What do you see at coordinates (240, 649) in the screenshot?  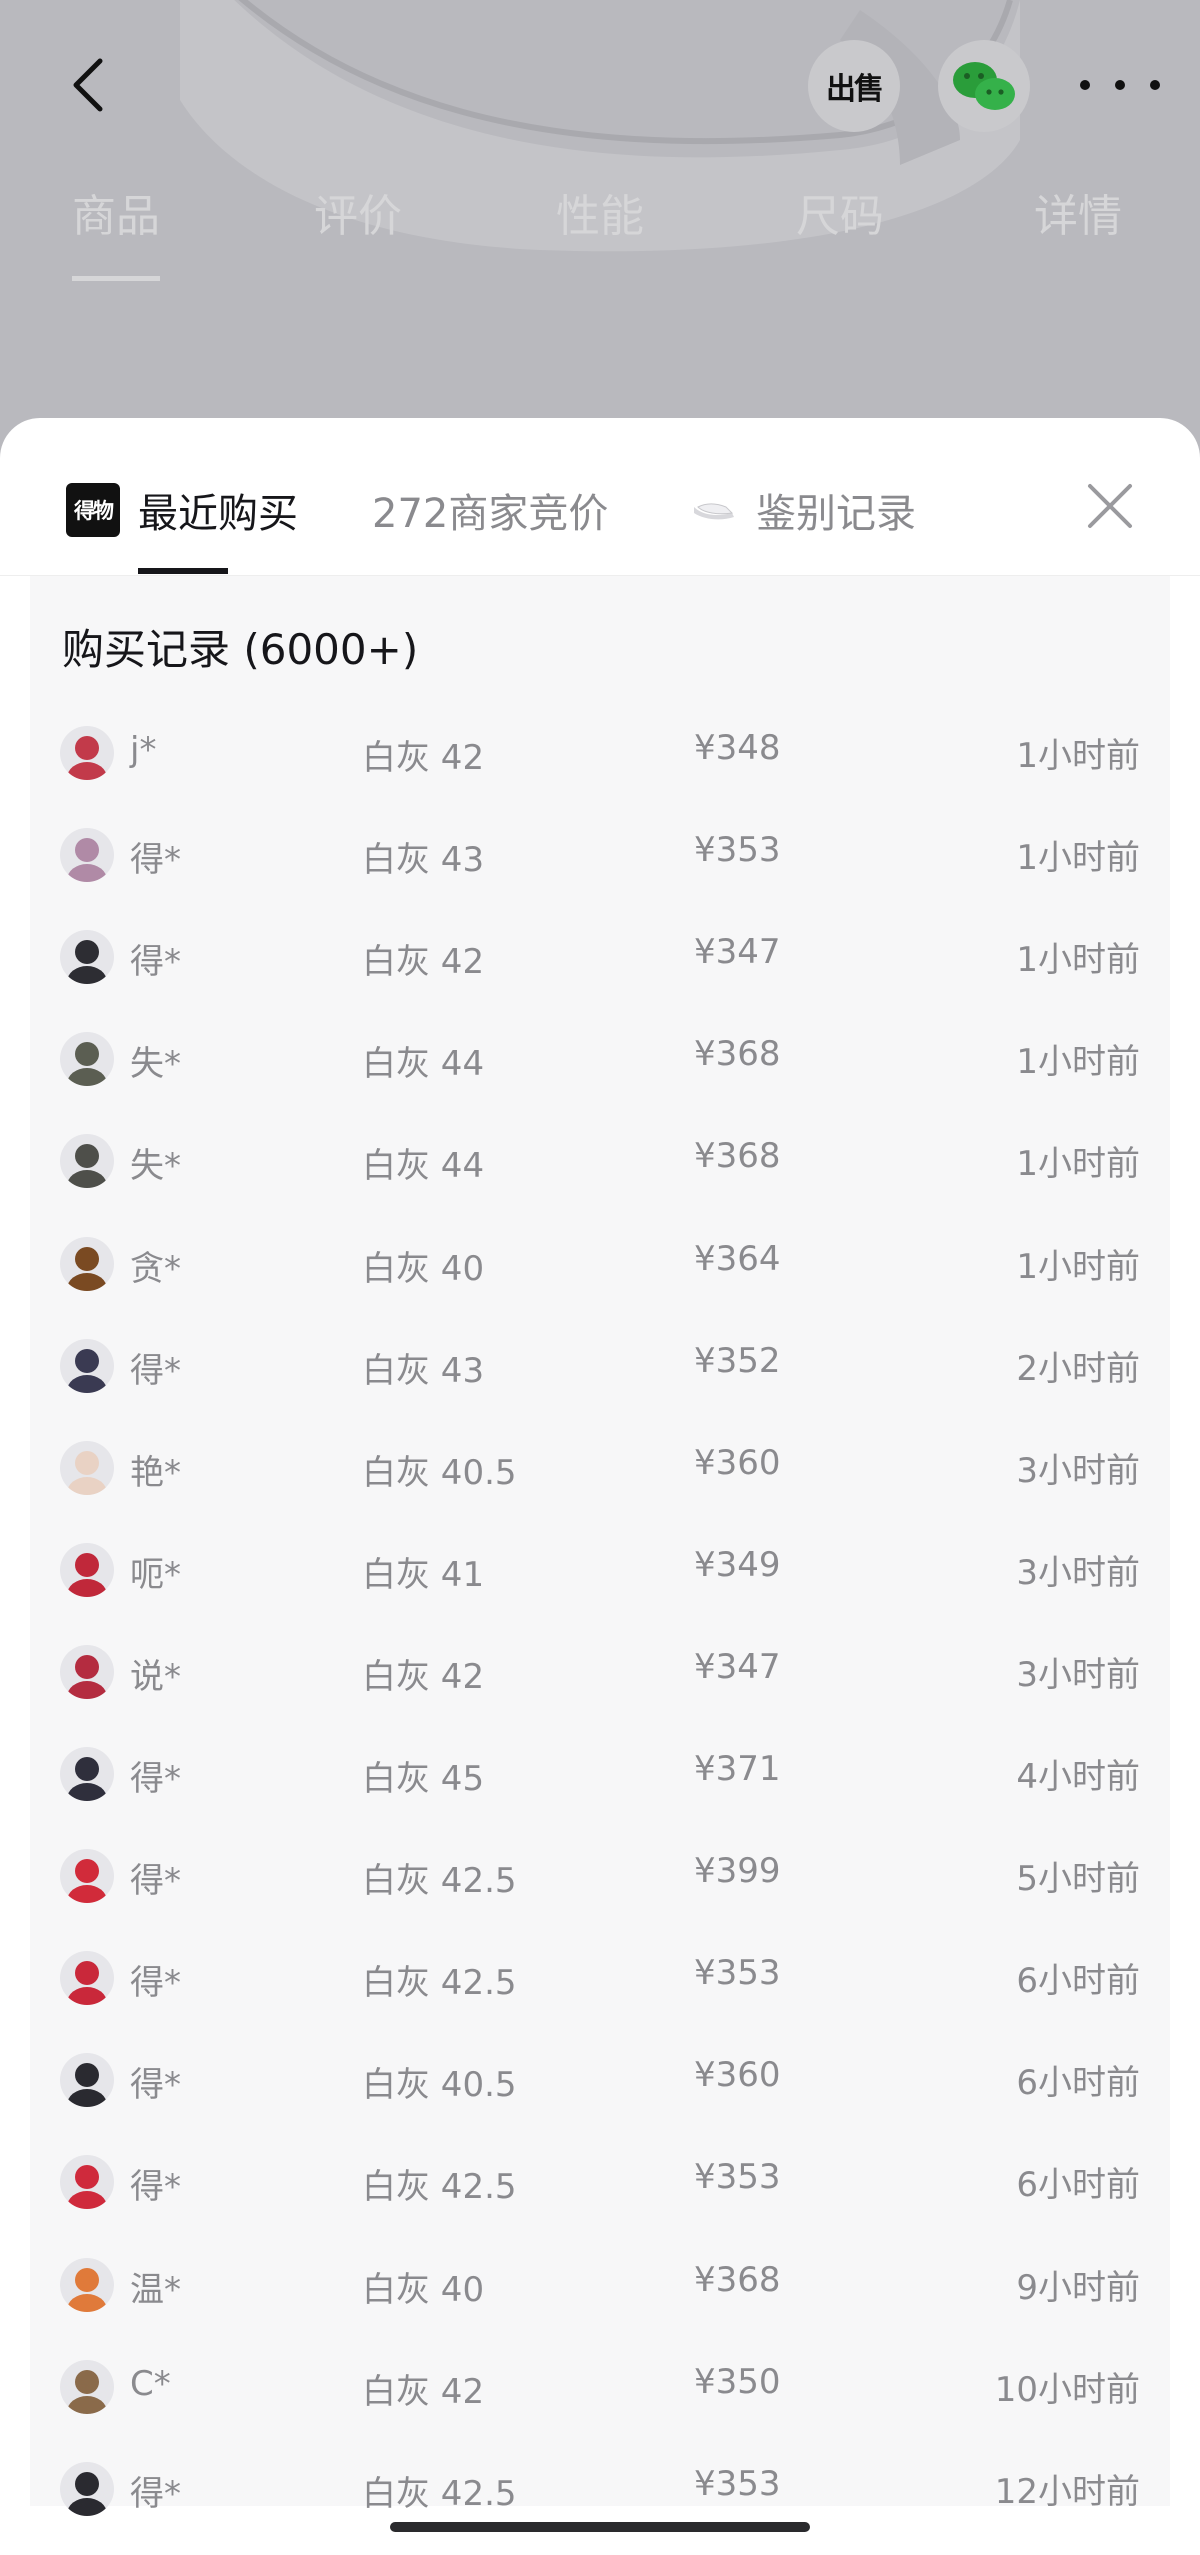 I see `purchase-records-title: 购买记录 (6000+)` at bounding box center [240, 649].